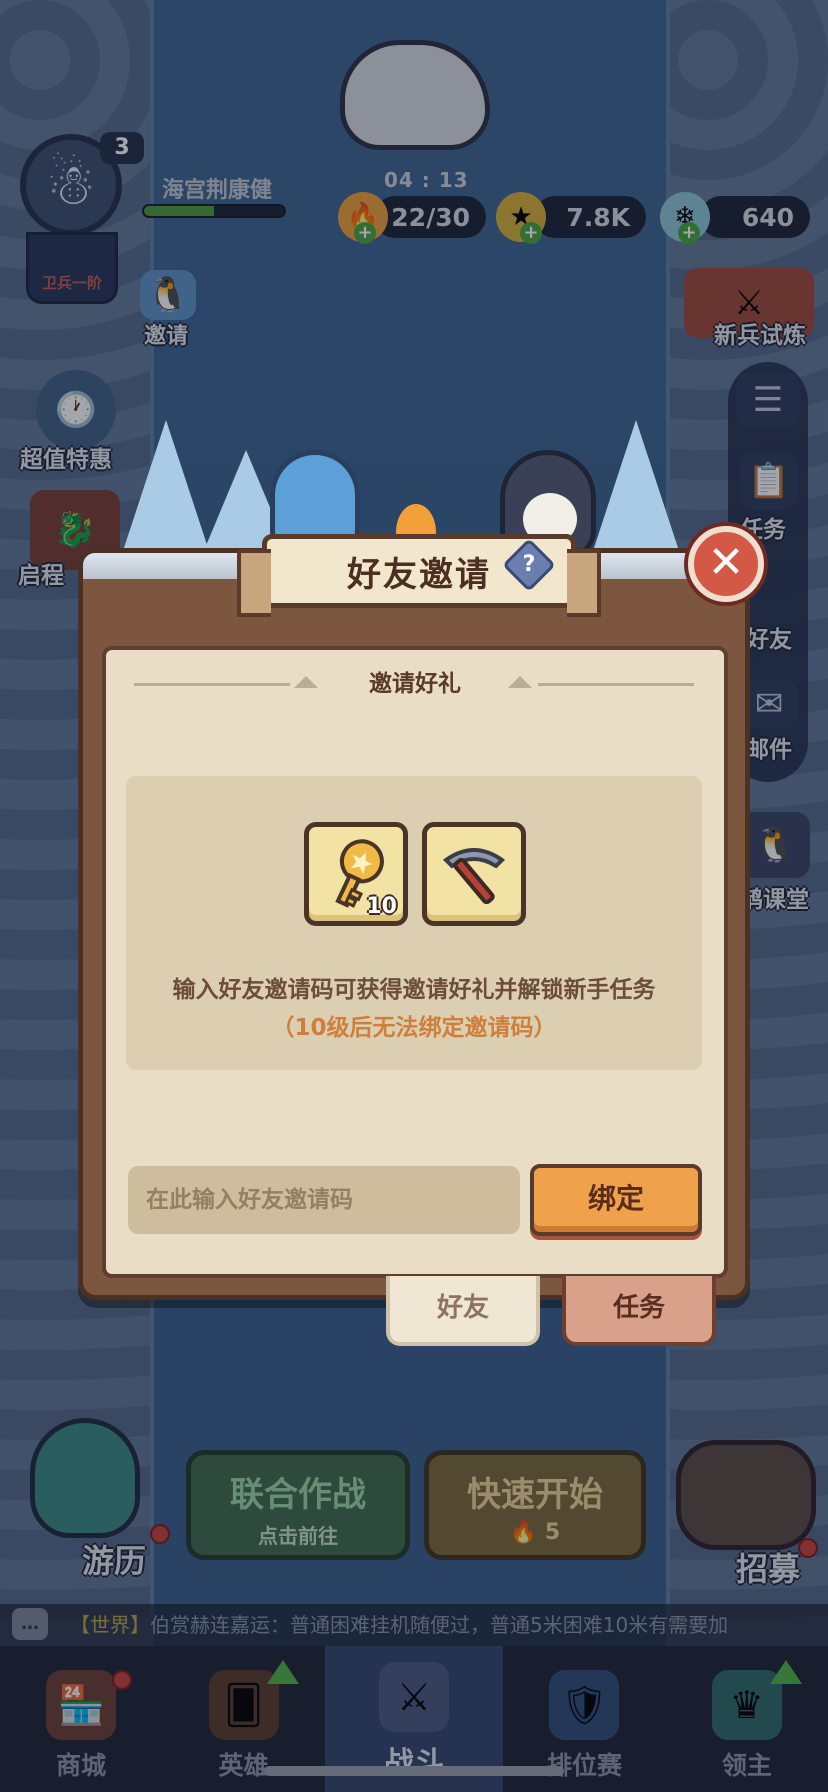 Image resolution: width=828 pixels, height=1792 pixels. What do you see at coordinates (639, 1311) in the screenshot?
I see `tab-tasks: 任务` at bounding box center [639, 1311].